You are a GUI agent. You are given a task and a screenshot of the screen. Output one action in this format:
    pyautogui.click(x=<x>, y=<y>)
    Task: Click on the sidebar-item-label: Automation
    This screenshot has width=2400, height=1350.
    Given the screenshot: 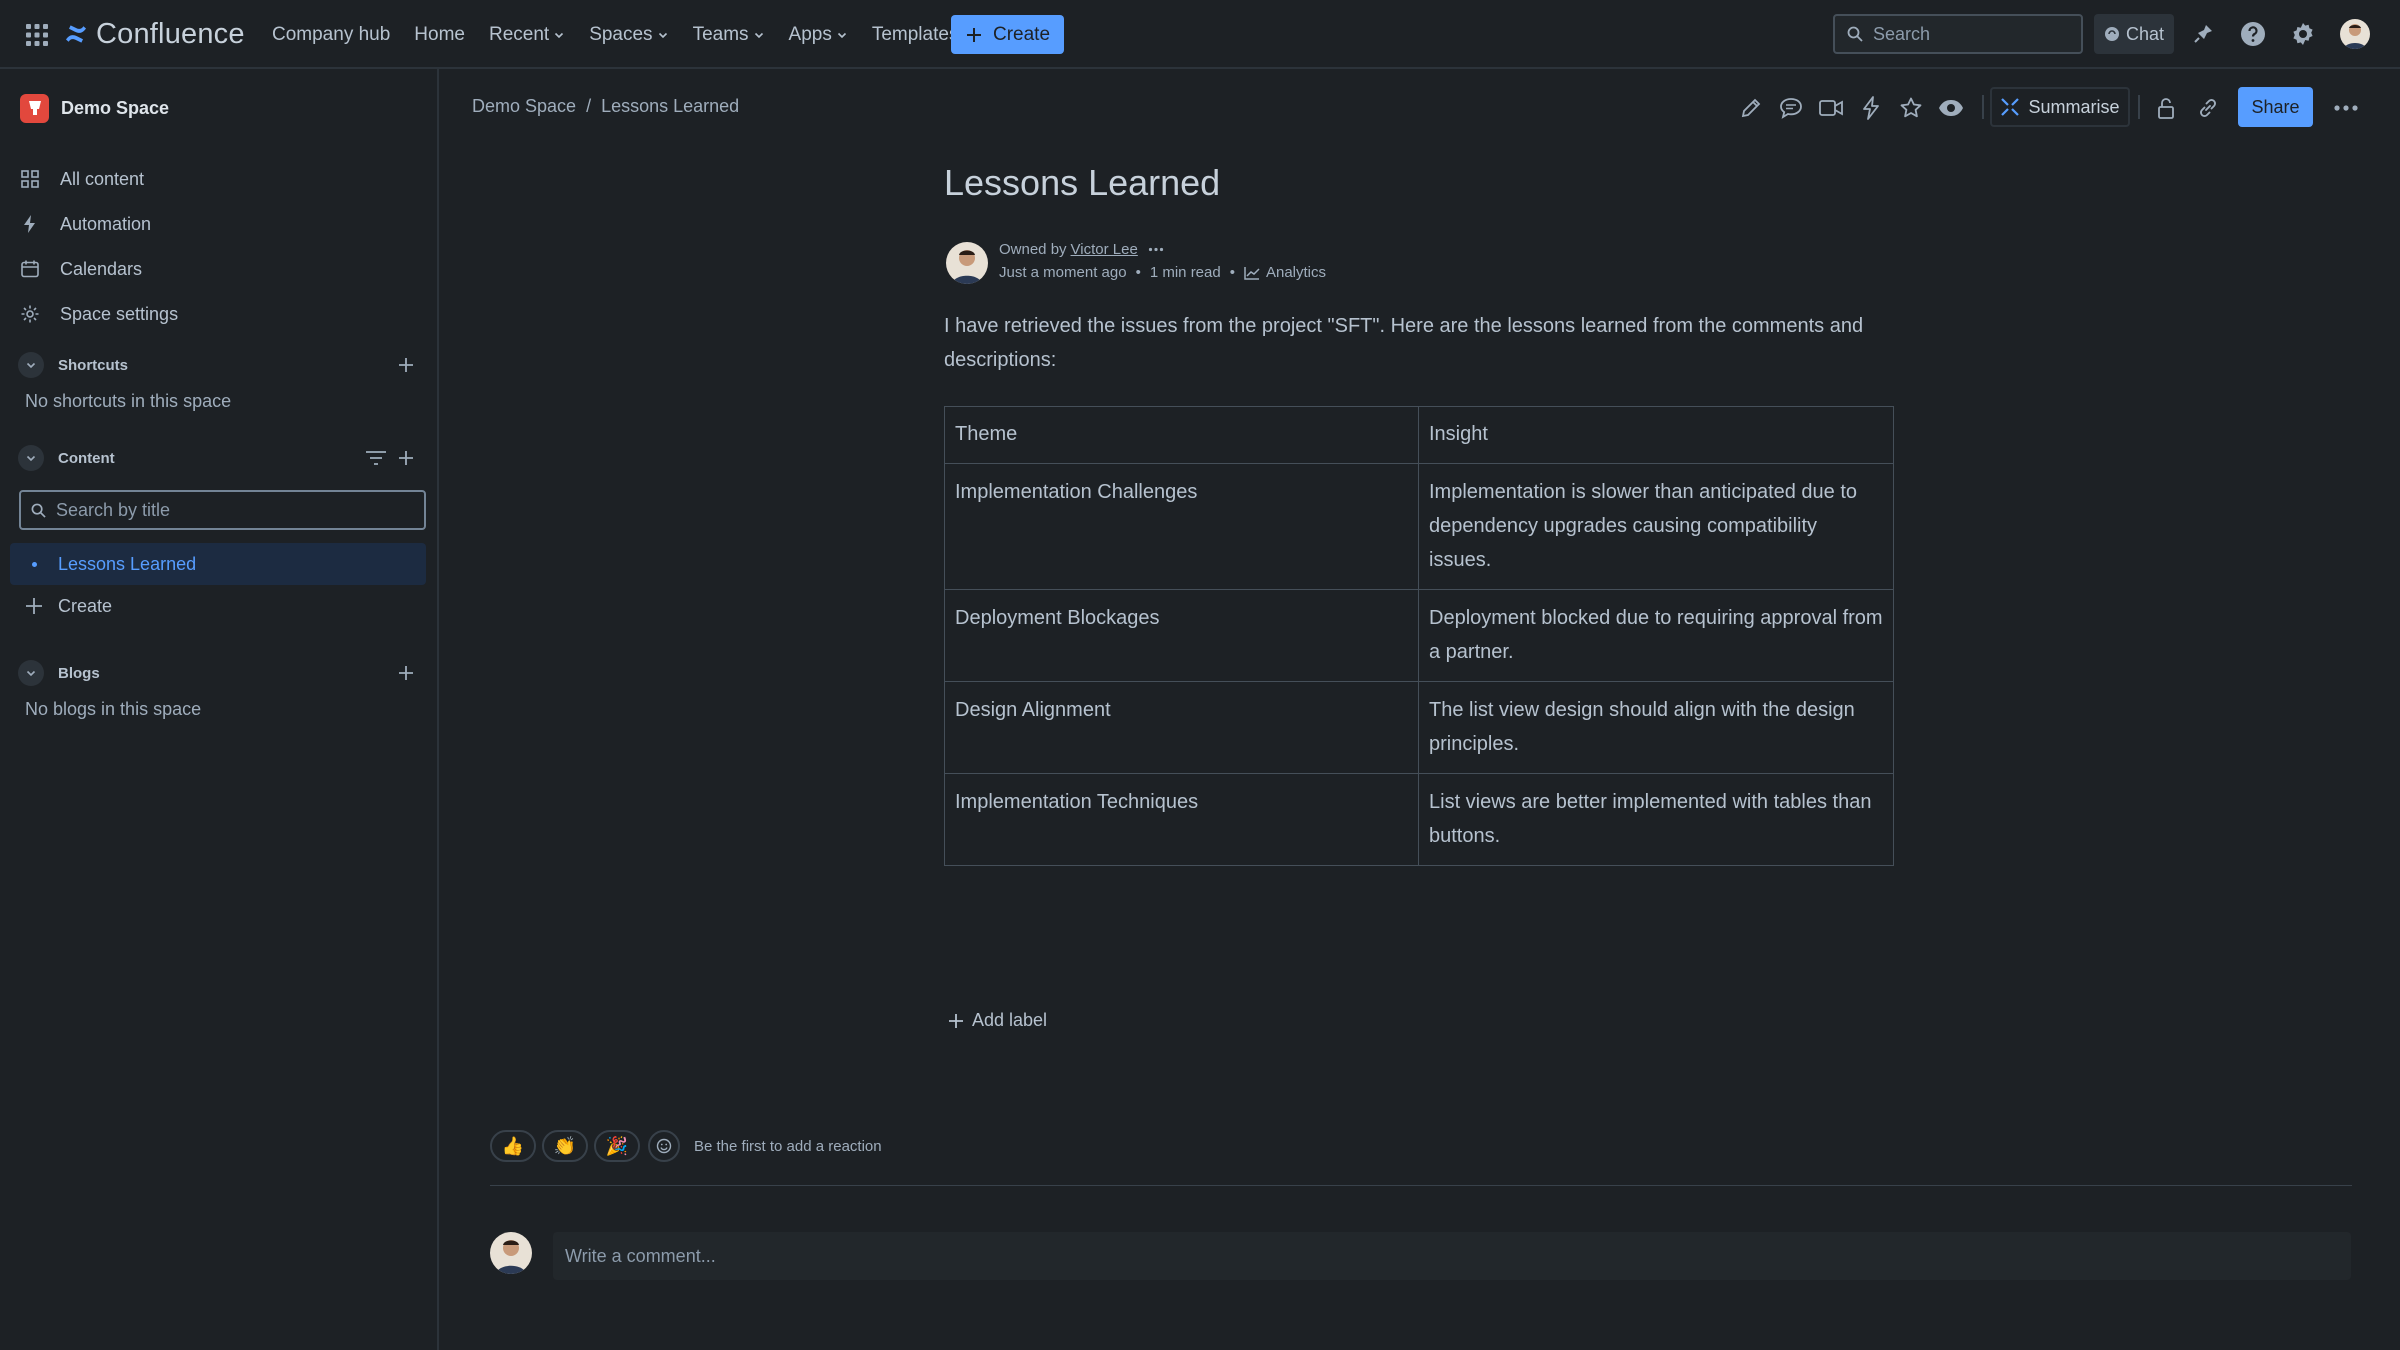 What is the action you would take?
    pyautogui.click(x=106, y=223)
    